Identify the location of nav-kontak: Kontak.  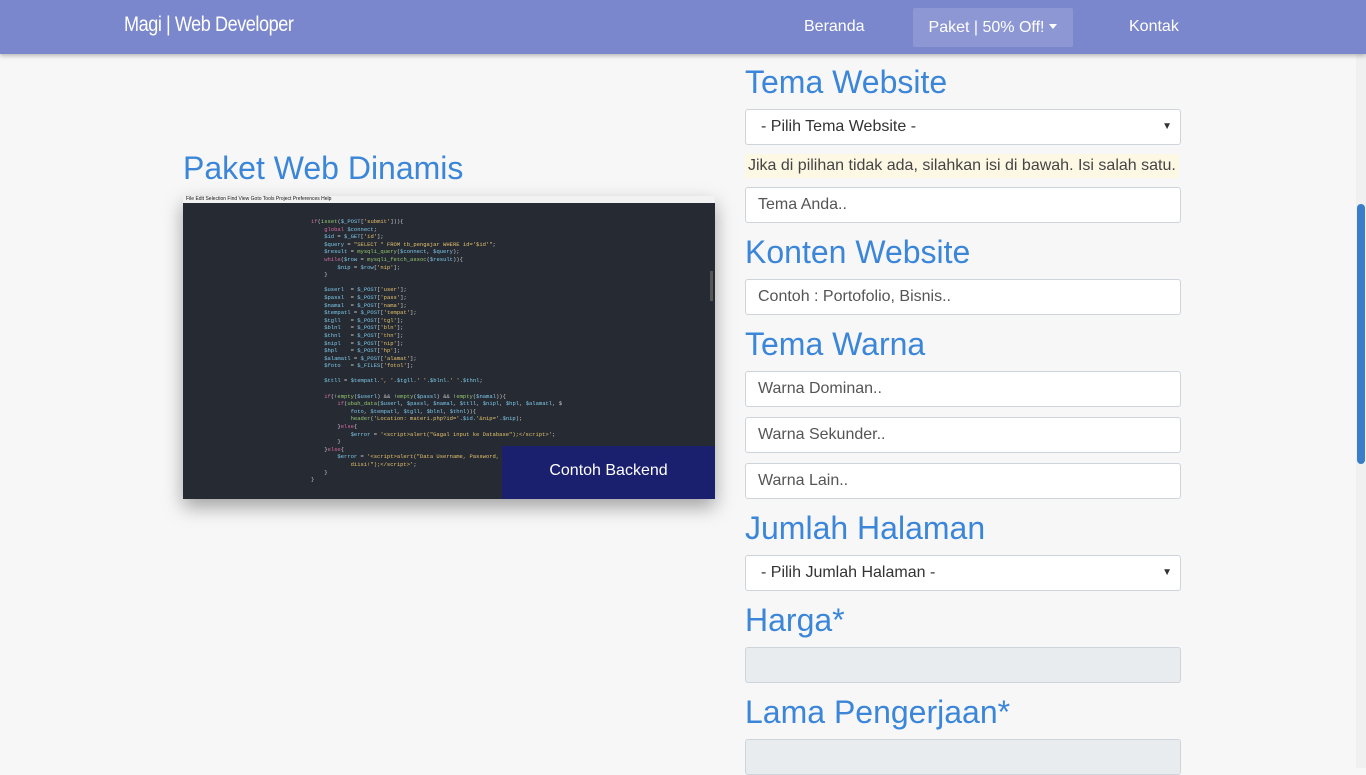
(1154, 27).